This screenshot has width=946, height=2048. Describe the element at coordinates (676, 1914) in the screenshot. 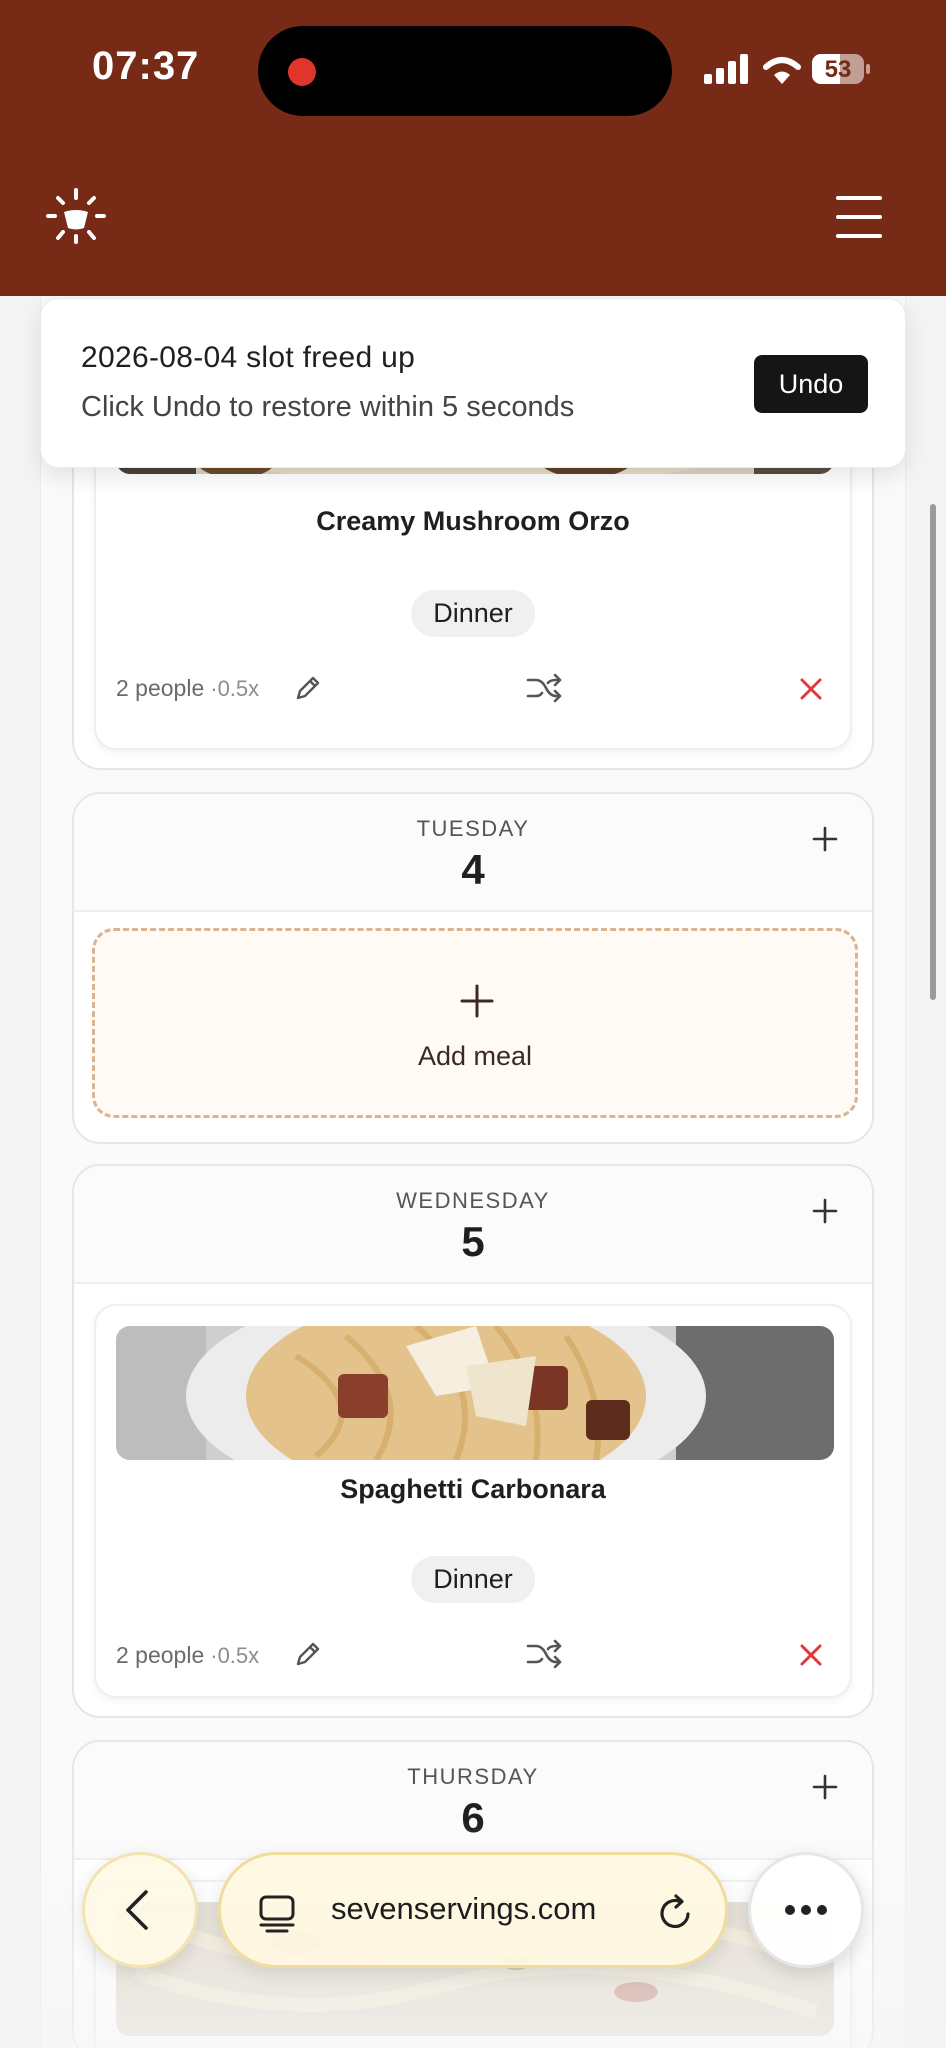

I see `reload-icon` at that location.